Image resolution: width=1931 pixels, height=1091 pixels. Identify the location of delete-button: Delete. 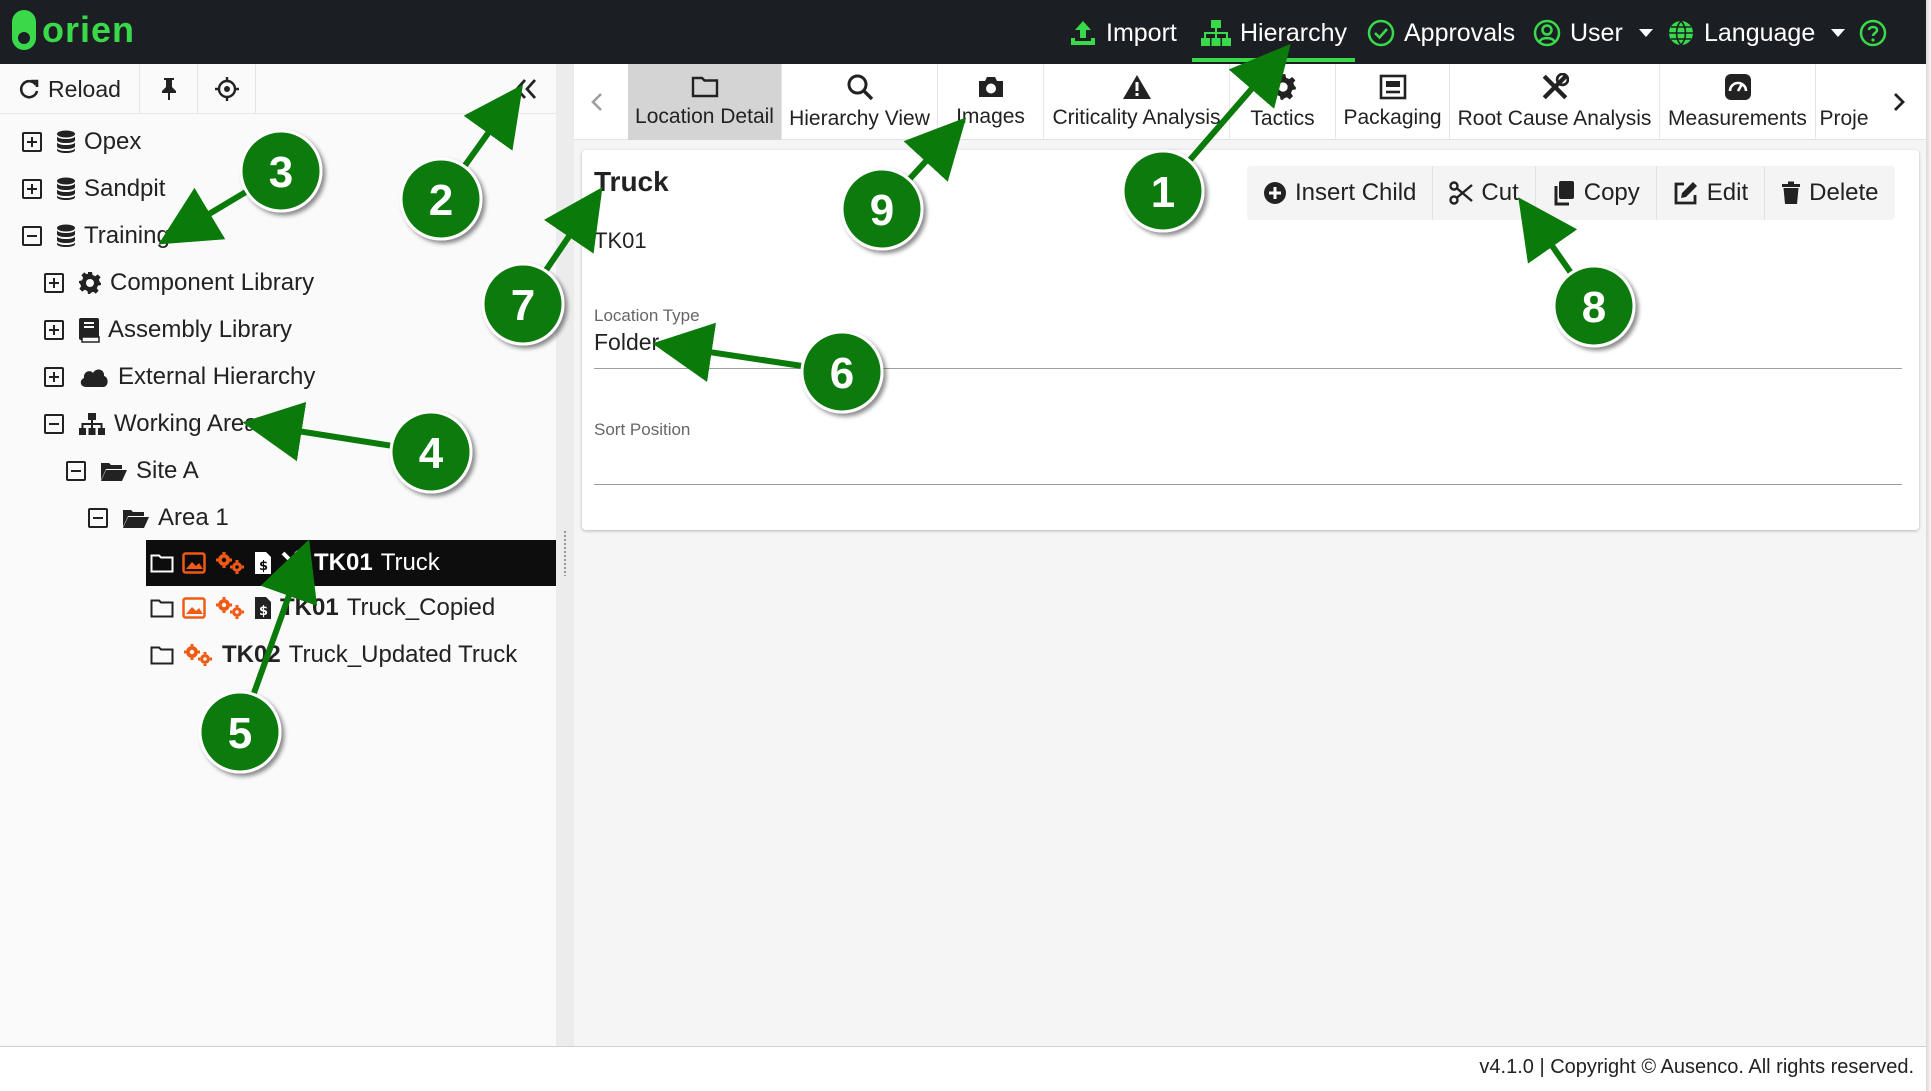
(1829, 193).